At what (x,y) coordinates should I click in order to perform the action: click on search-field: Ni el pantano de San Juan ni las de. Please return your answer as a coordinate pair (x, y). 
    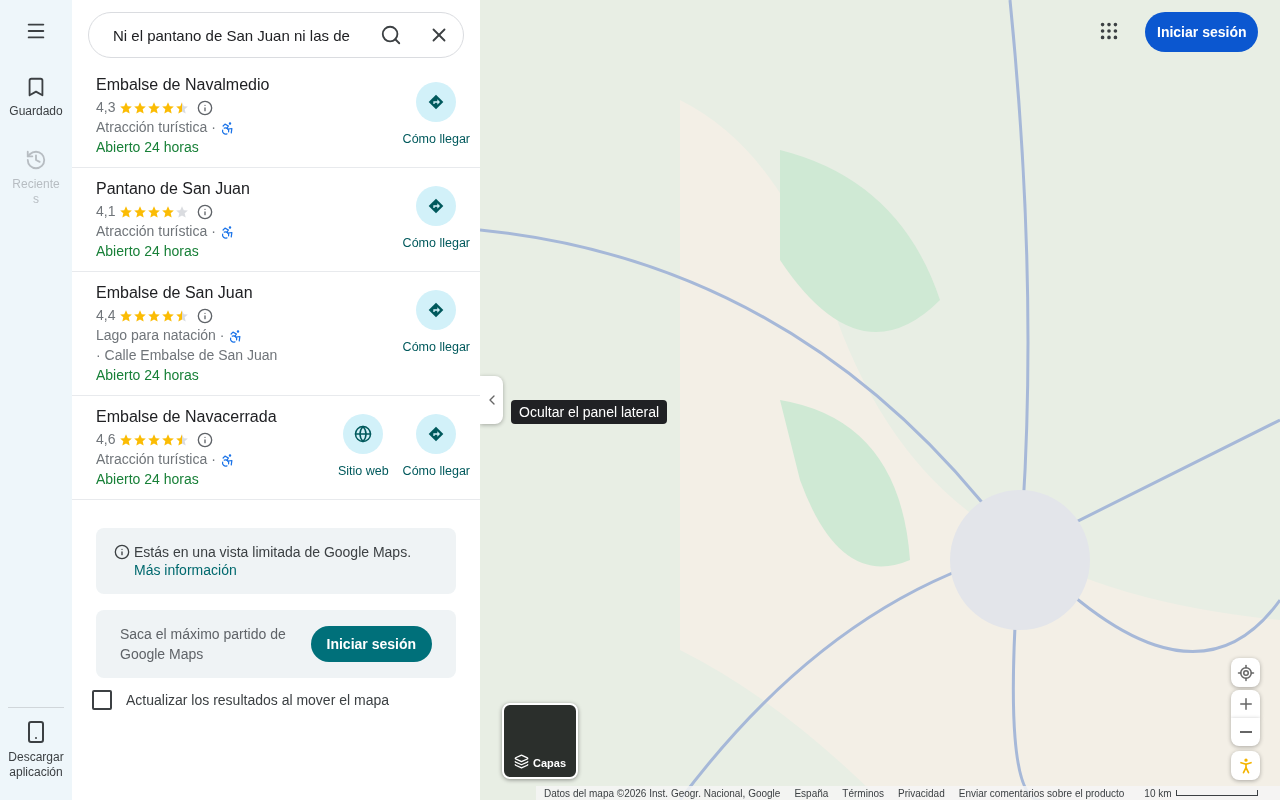
    Looking at the image, I should click on (276, 35).